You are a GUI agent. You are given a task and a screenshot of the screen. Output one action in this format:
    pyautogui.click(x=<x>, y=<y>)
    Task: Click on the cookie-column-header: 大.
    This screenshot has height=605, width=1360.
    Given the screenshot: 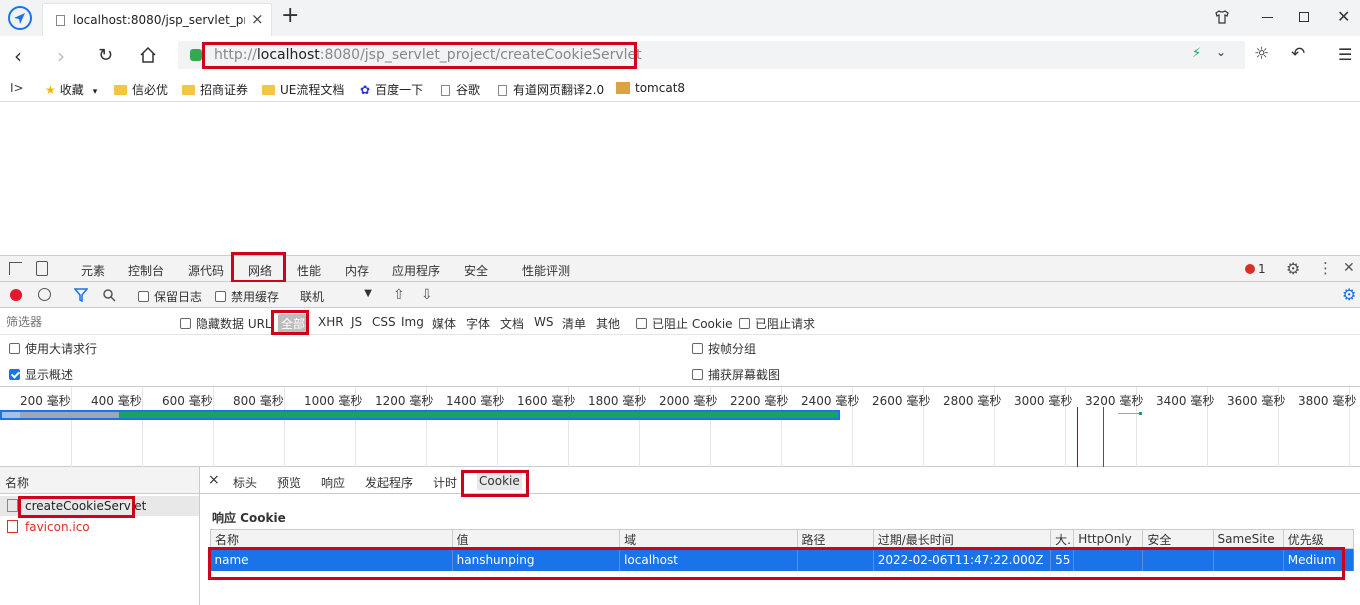 What is the action you would take?
    pyautogui.click(x=1062, y=539)
    